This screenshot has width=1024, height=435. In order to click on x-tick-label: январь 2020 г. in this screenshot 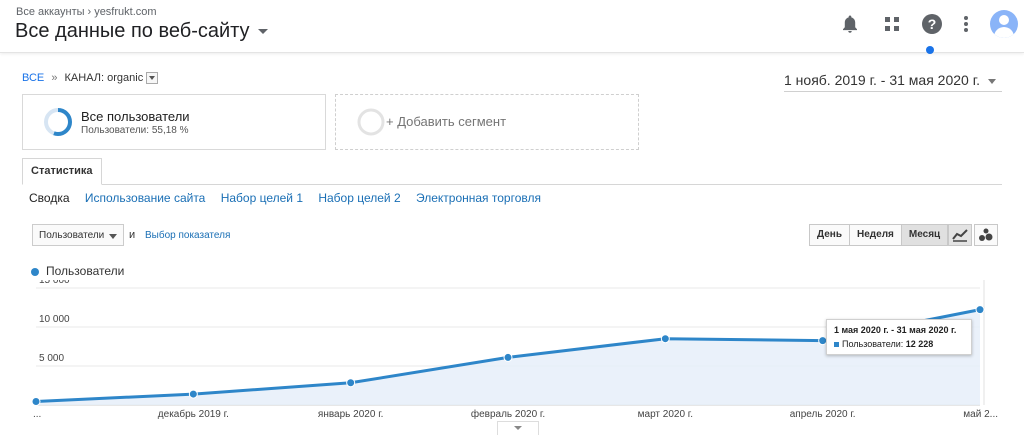, I will do `click(350, 414)`.